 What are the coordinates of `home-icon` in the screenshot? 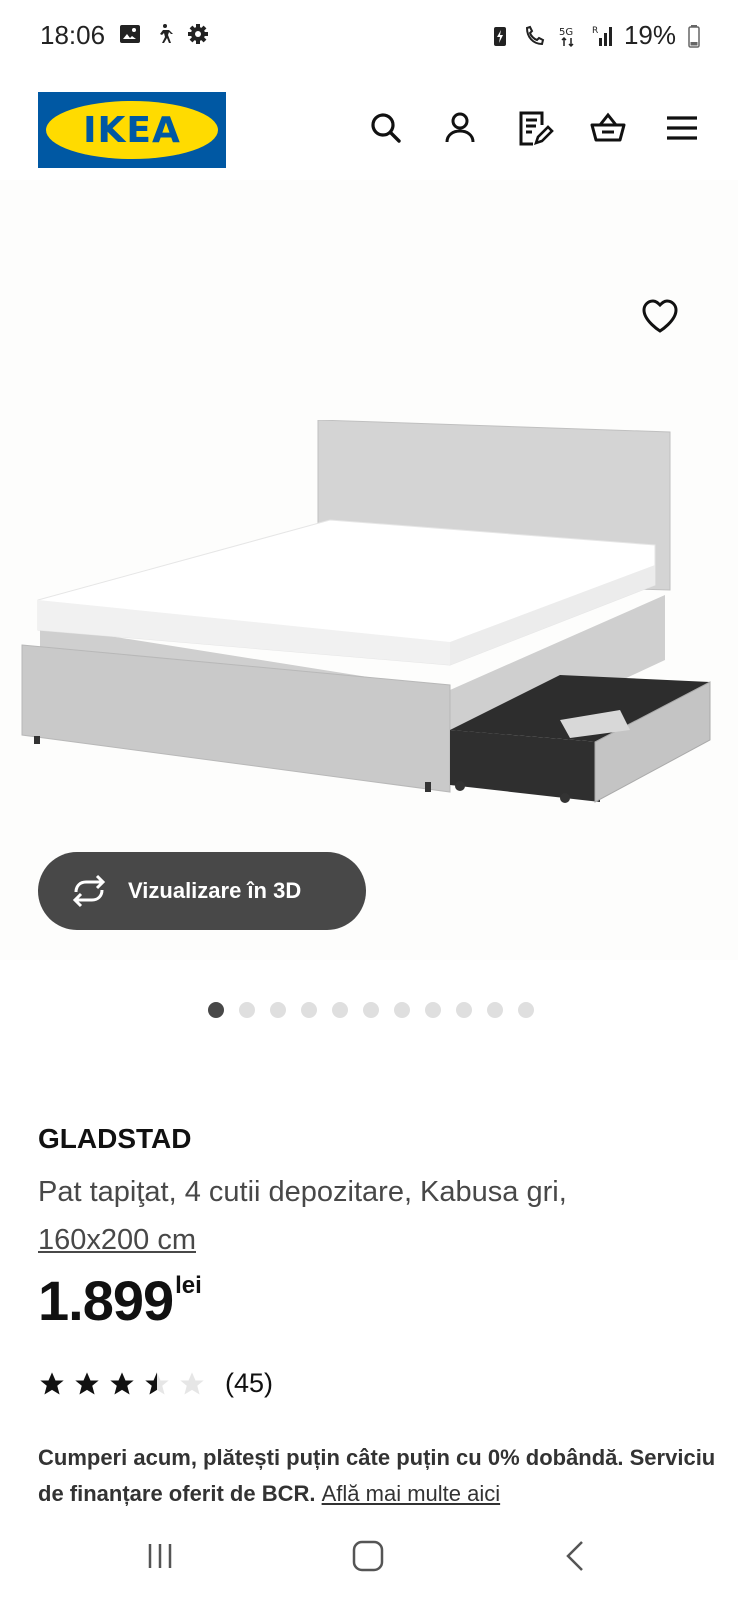 It's located at (368, 1556).